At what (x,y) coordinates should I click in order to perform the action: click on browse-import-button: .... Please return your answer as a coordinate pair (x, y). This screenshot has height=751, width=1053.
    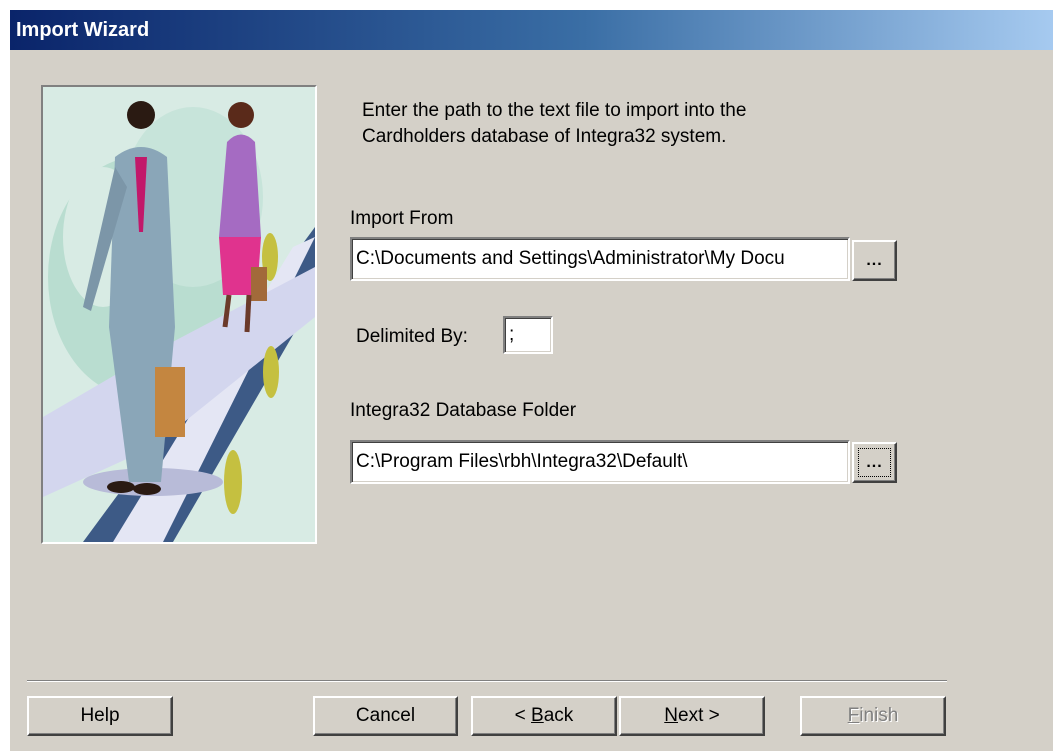
    Looking at the image, I should click on (874, 260).